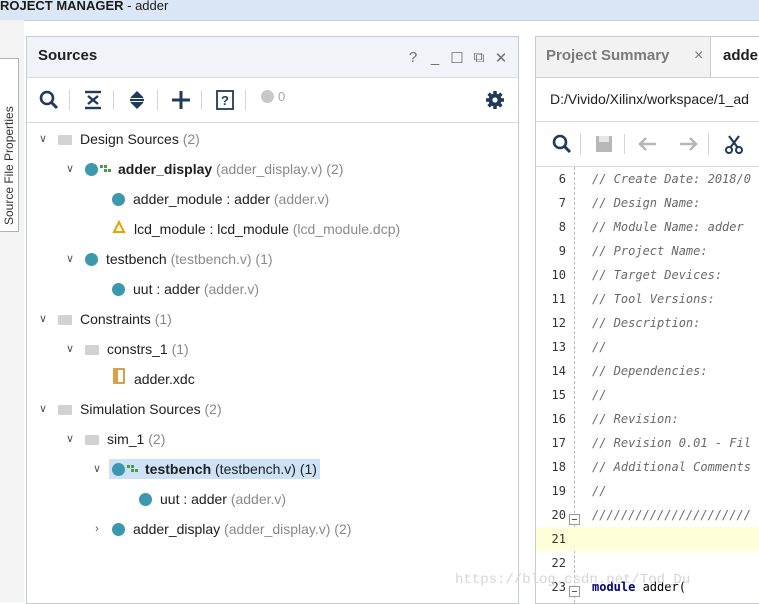 The image size is (759, 604). What do you see at coordinates (229, 289) in the screenshot?
I see `tree-node-detail: (adder.v)` at bounding box center [229, 289].